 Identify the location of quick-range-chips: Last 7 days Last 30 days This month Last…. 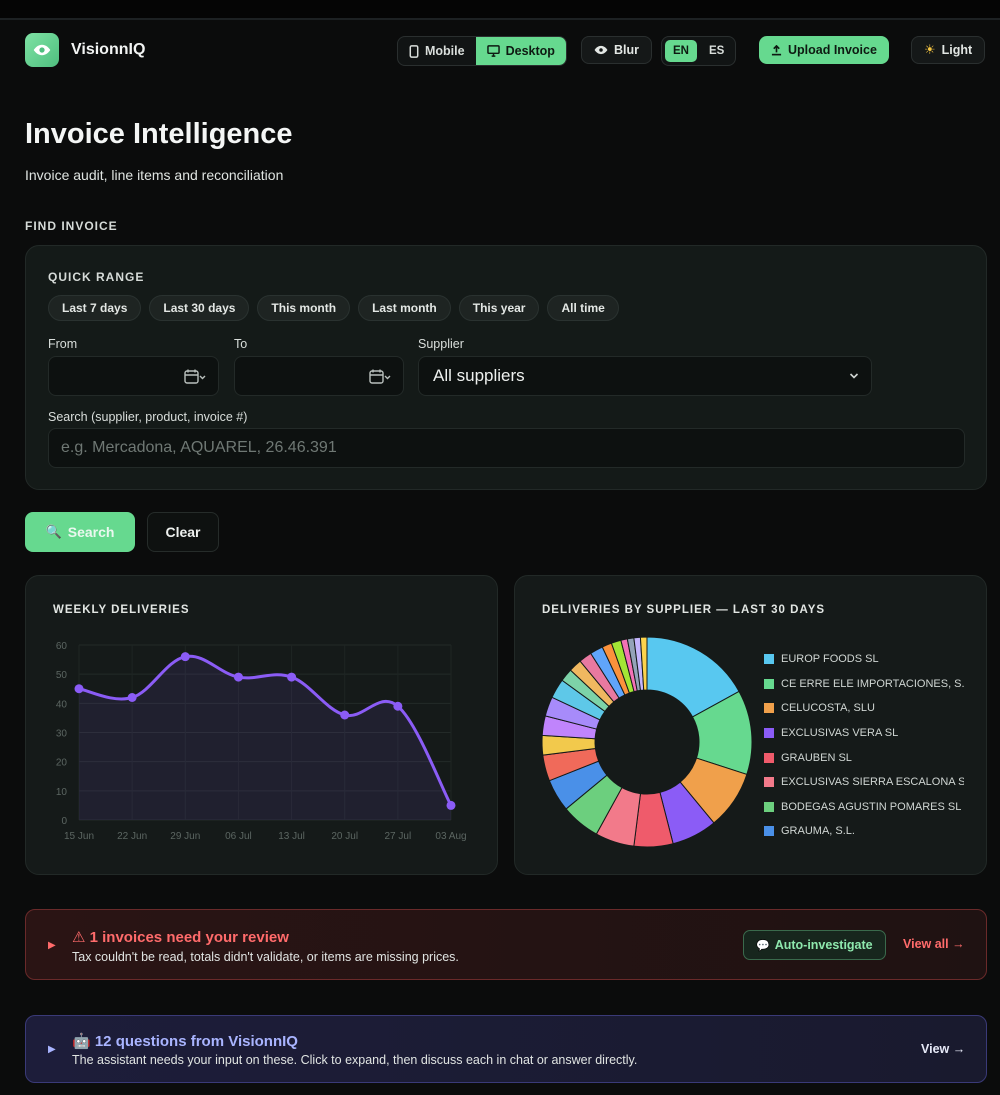
(333, 308).